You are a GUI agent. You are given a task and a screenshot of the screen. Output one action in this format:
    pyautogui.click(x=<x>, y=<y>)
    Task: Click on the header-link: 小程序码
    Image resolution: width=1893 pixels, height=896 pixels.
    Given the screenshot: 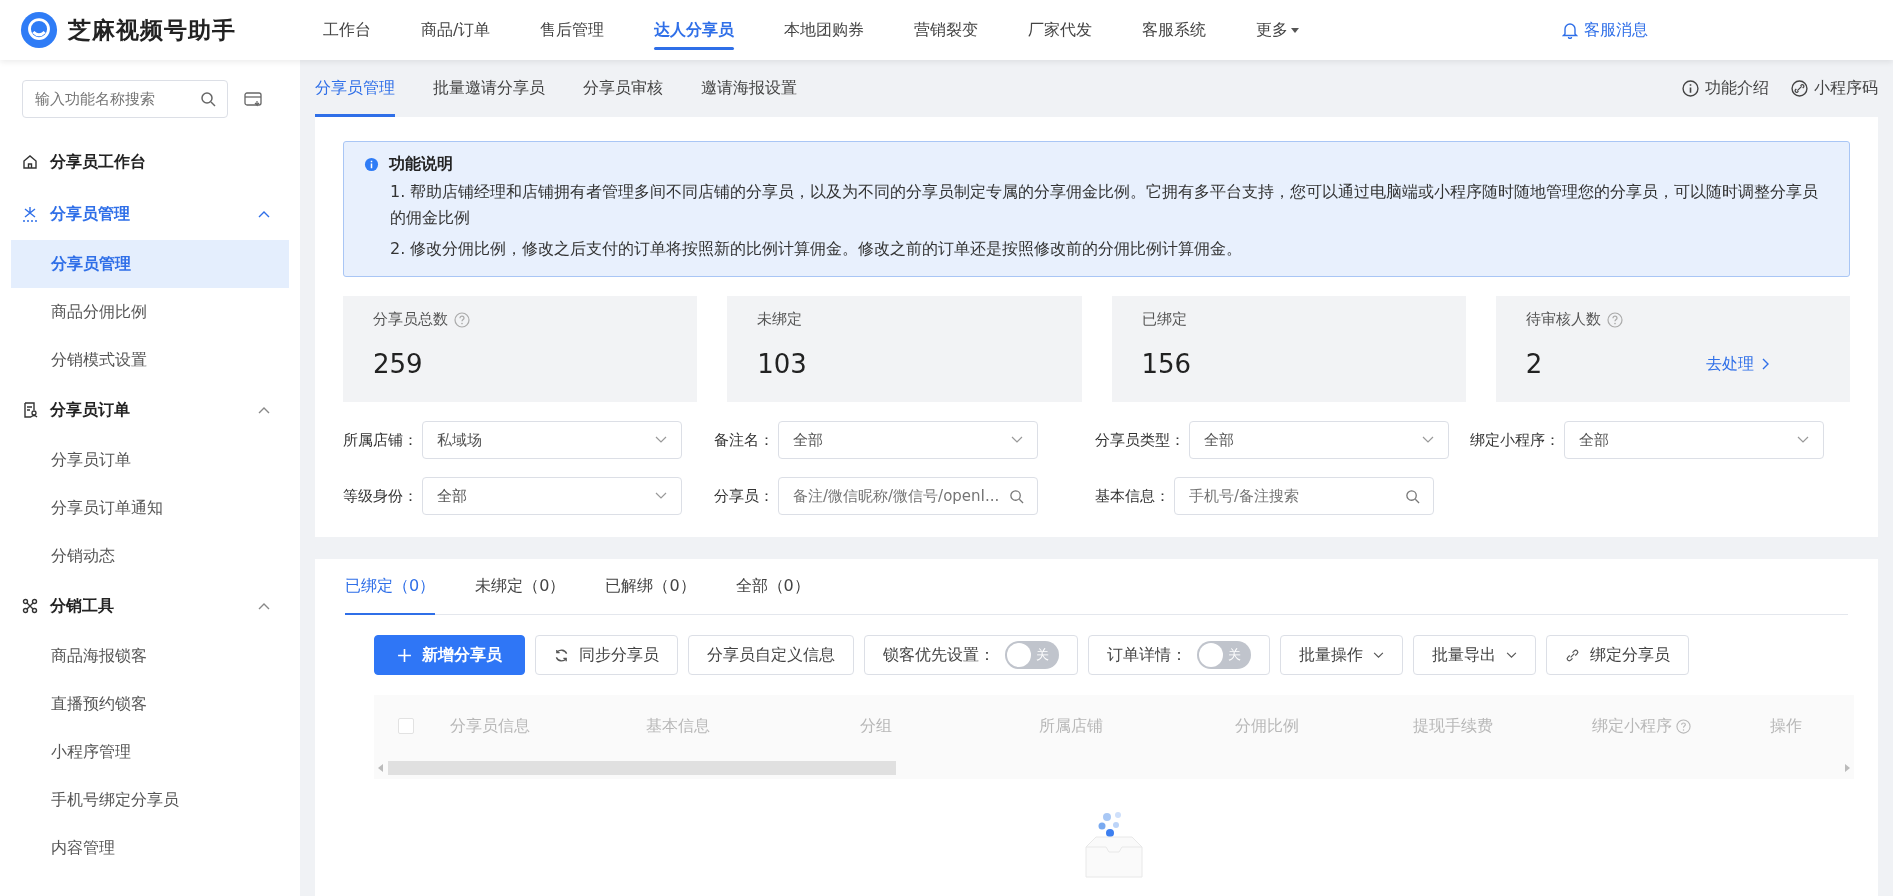 What is the action you would take?
    pyautogui.click(x=1846, y=88)
    